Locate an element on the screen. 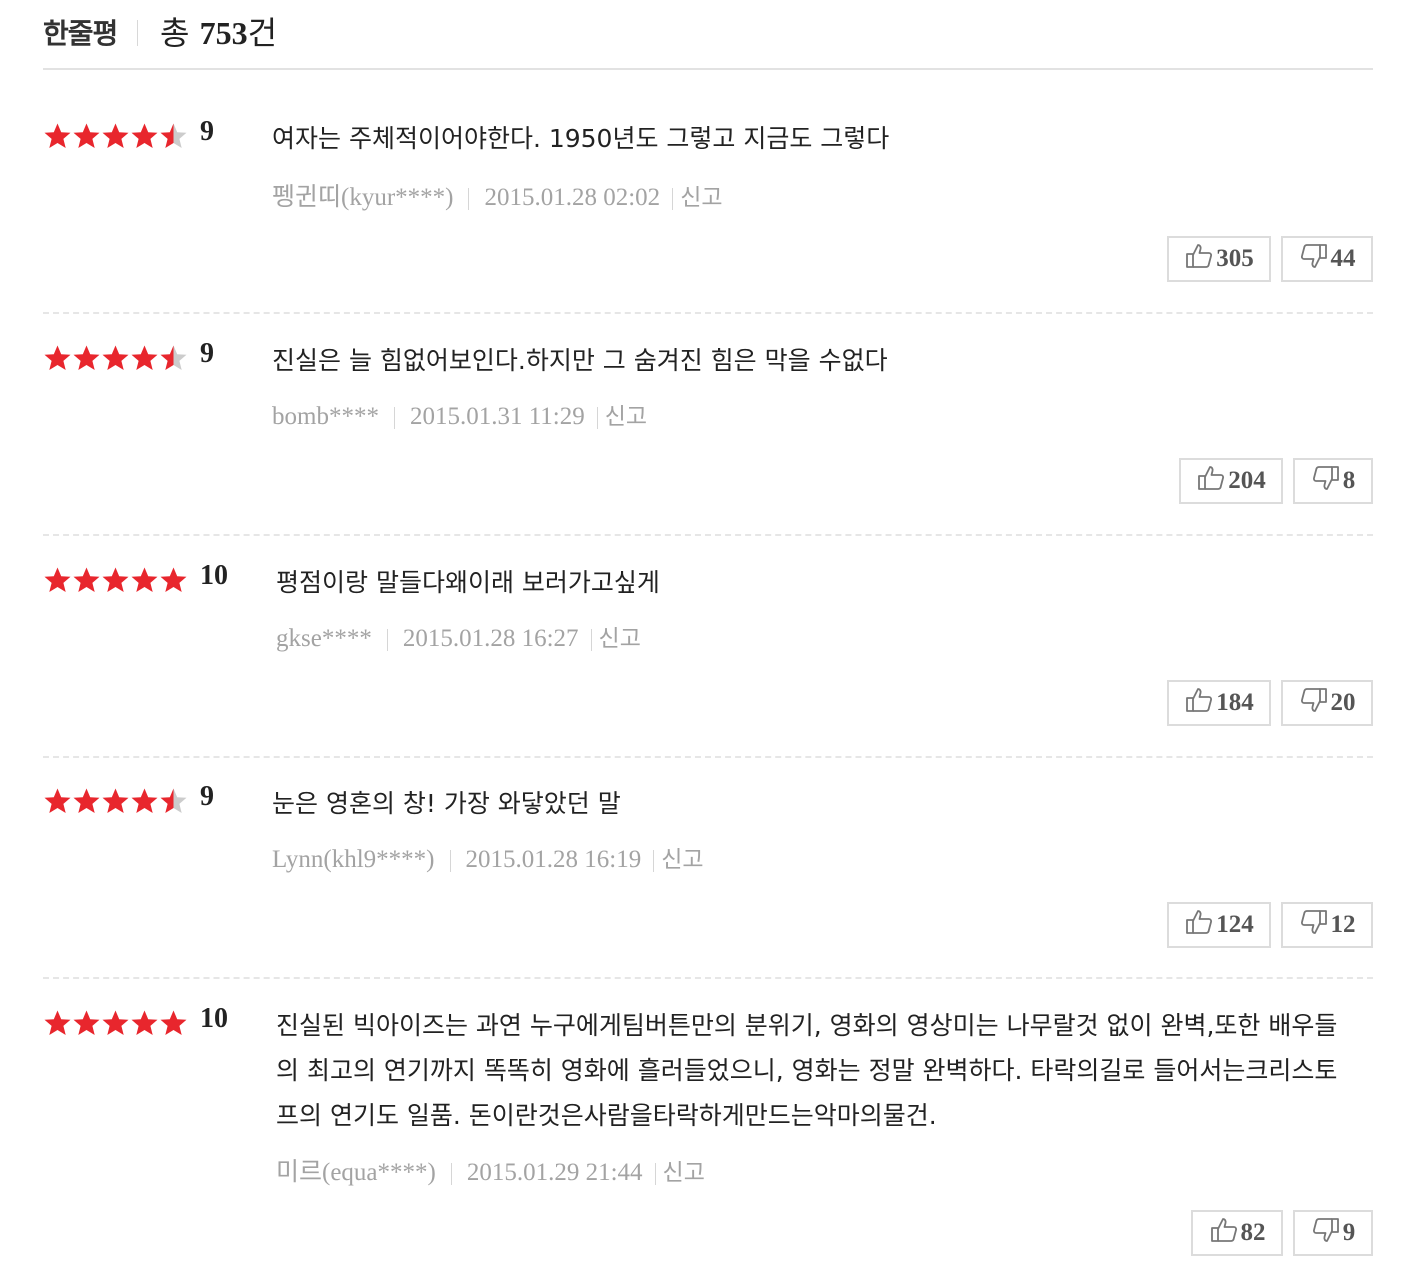  vote-buttons: 184 20 is located at coordinates (1270, 703).